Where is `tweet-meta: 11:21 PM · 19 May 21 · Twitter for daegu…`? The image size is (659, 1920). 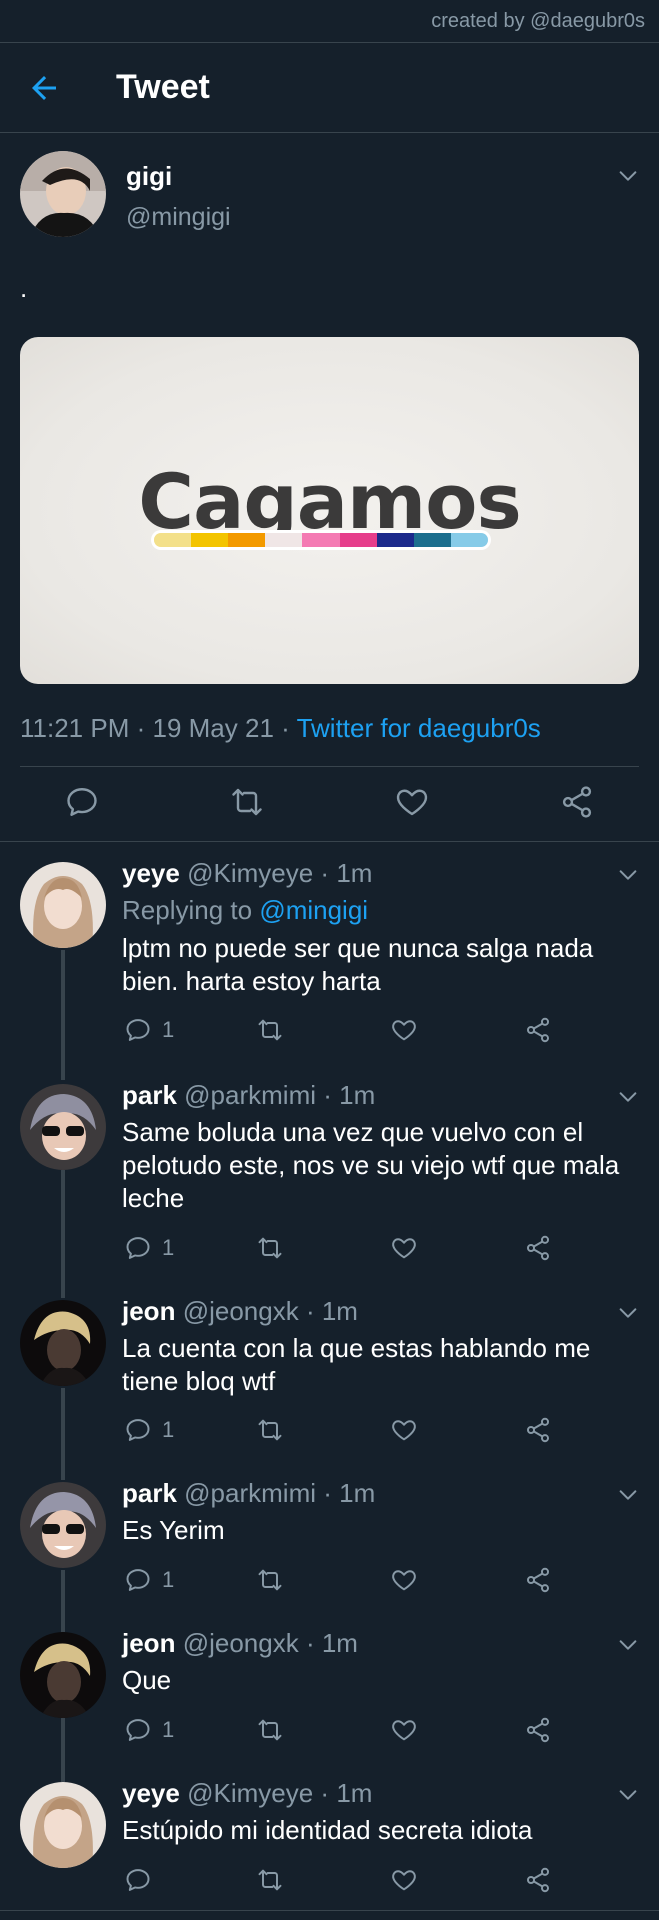
tweet-meta: 11:21 PM · 19 May 21 · Twitter for daegu… is located at coordinates (280, 728).